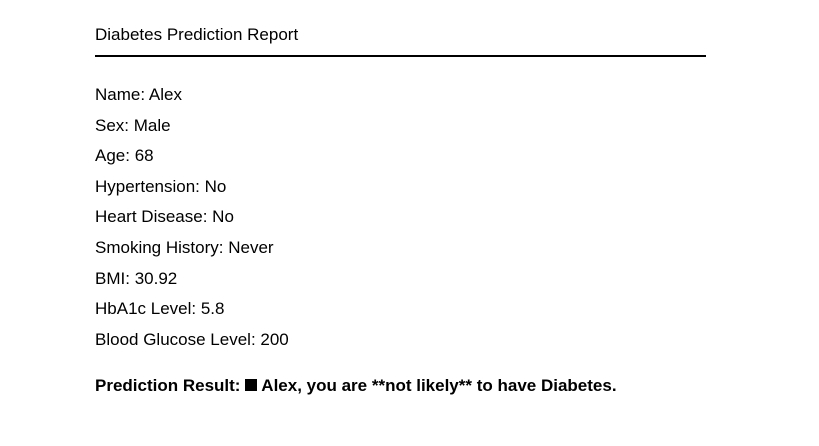 This screenshot has height=446, width=819. What do you see at coordinates (173, 339) in the screenshot?
I see `field-label: Blood Glucose Level` at bounding box center [173, 339].